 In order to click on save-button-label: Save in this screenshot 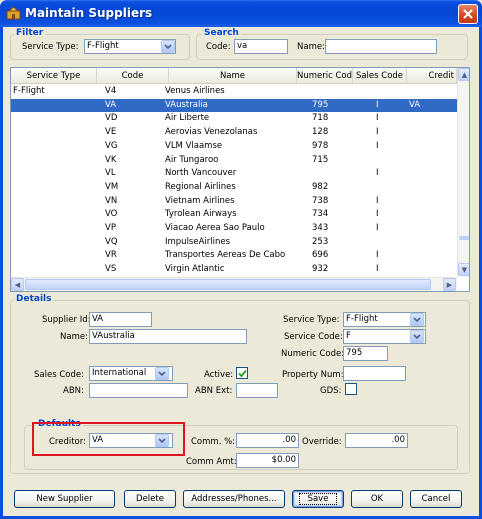, I will do `click(318, 499)`.